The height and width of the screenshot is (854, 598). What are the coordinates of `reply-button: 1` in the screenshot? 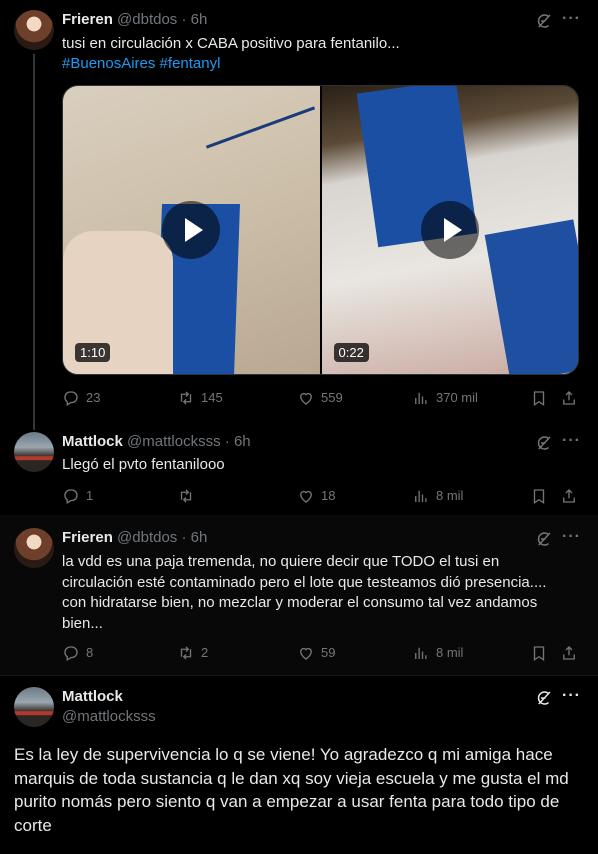 It's located at (77, 496).